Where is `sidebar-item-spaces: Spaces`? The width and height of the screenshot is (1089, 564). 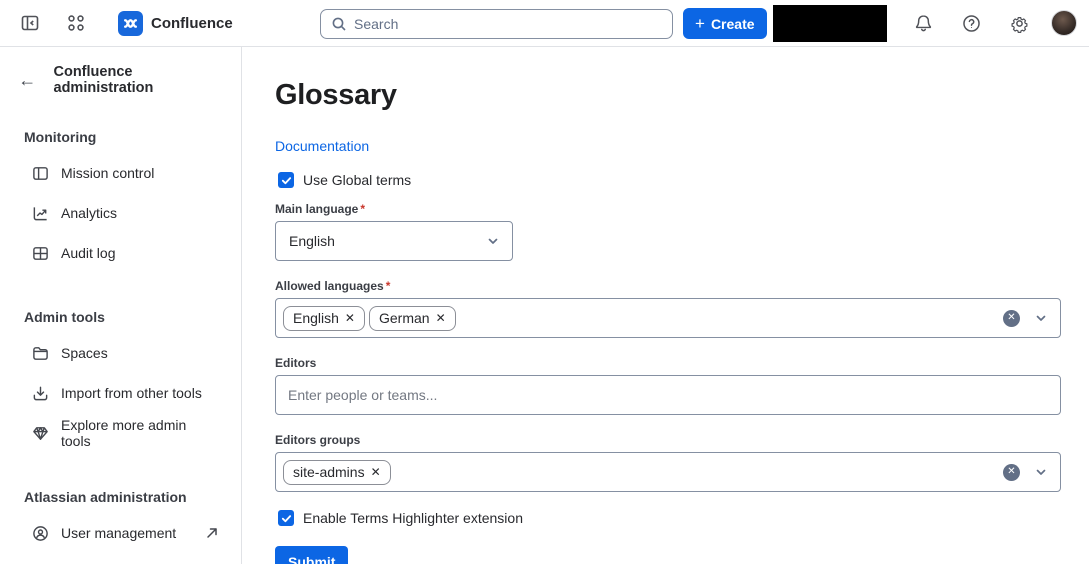
sidebar-item-spaces: Spaces is located at coordinates (120, 353).